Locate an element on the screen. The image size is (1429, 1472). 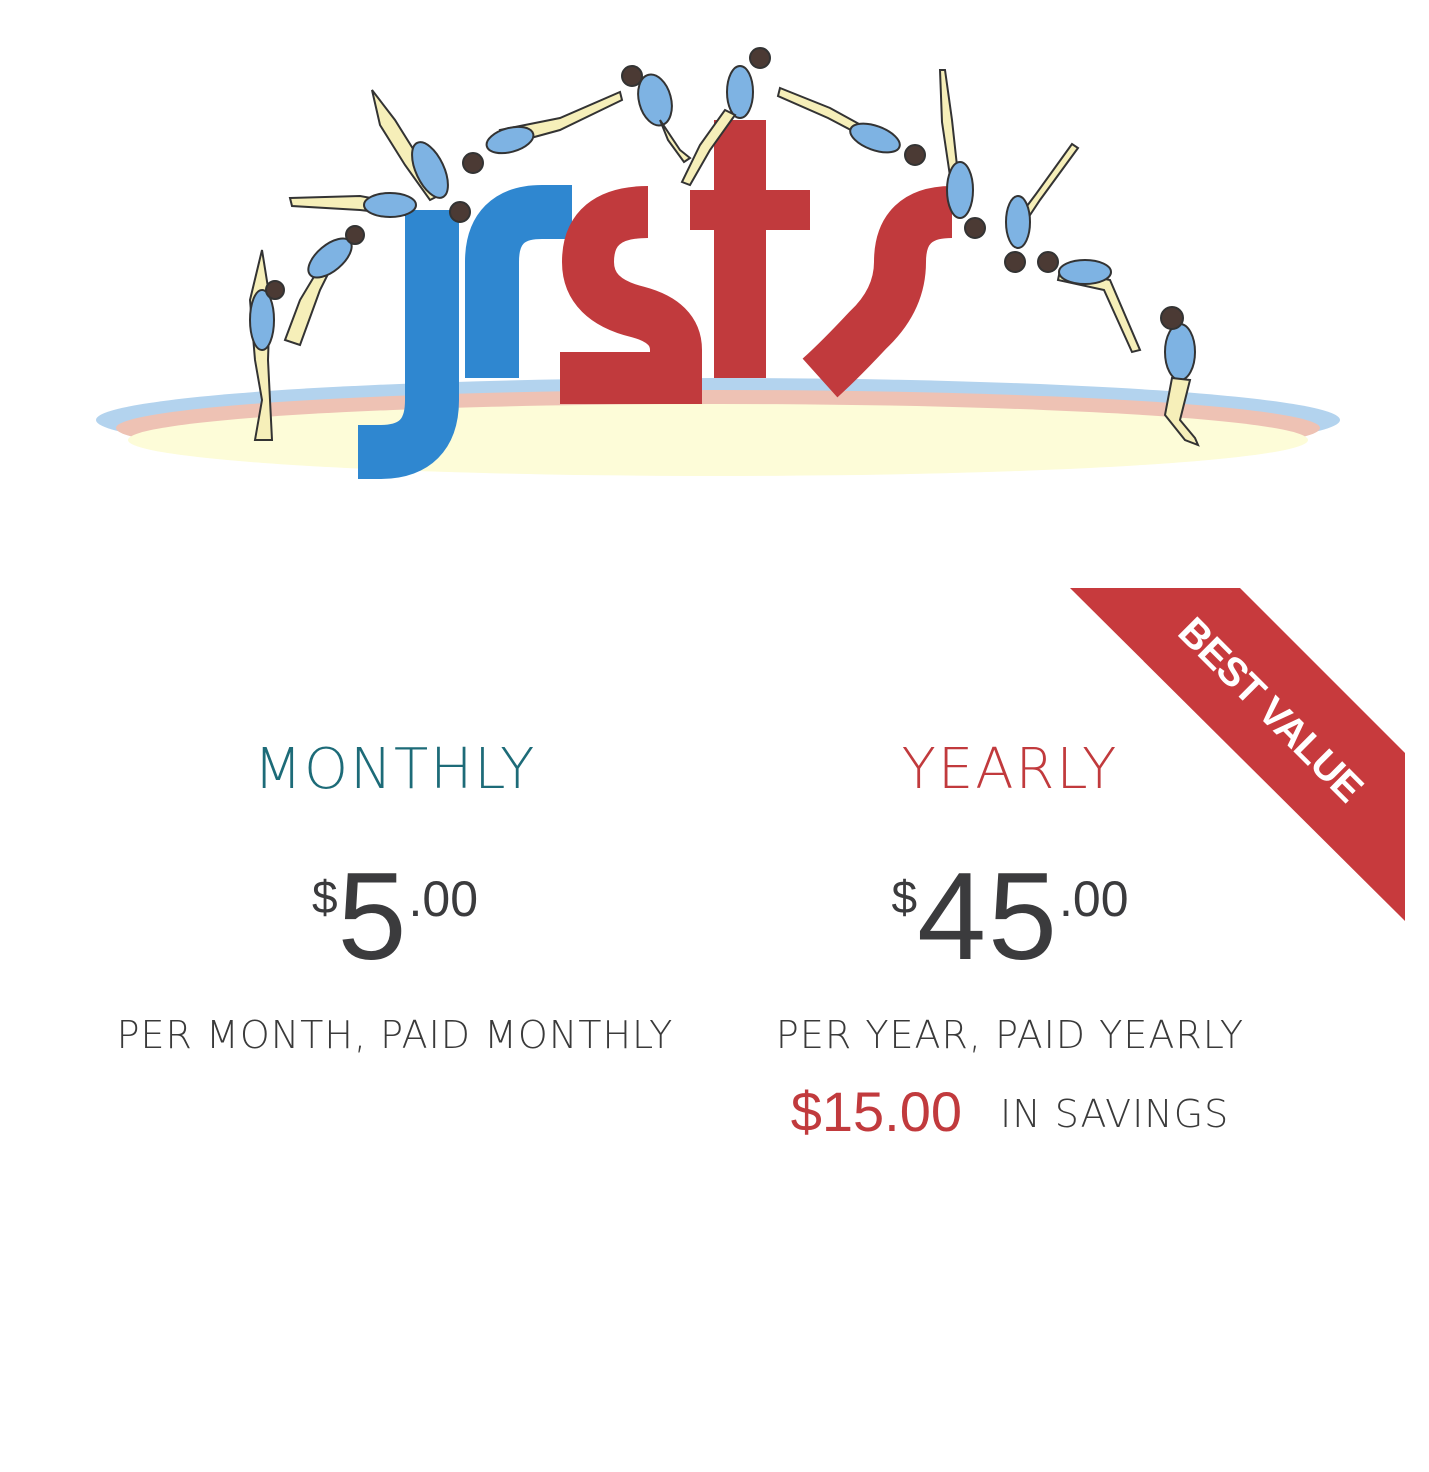
price-amount: 5 is located at coordinates (373, 917).